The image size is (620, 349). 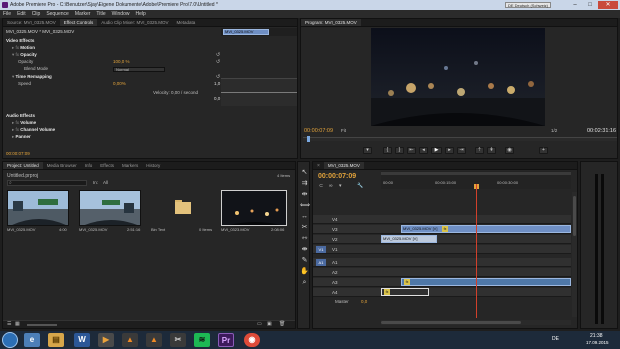 I want to click on zoom-tool-icon: ⌕, so click(x=304, y=282).